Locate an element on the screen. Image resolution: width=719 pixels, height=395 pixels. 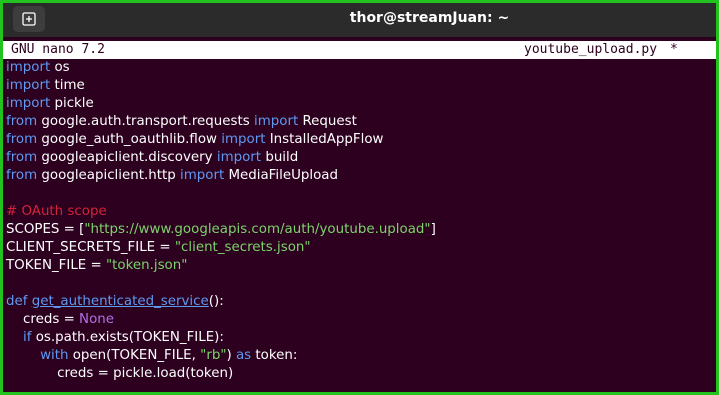
code-token: TOKEN_FILE = is located at coordinates (56, 265).